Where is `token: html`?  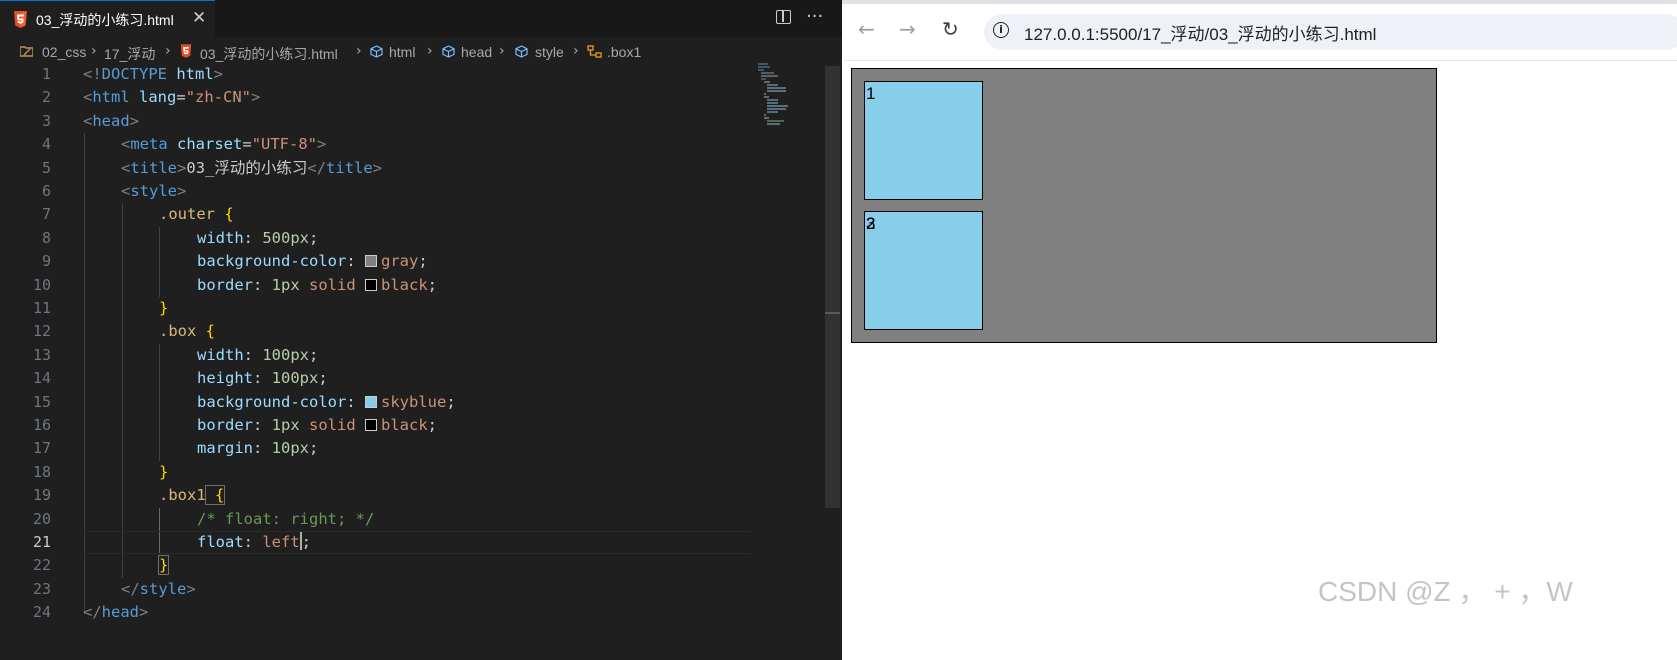 token: html is located at coordinates (195, 74).